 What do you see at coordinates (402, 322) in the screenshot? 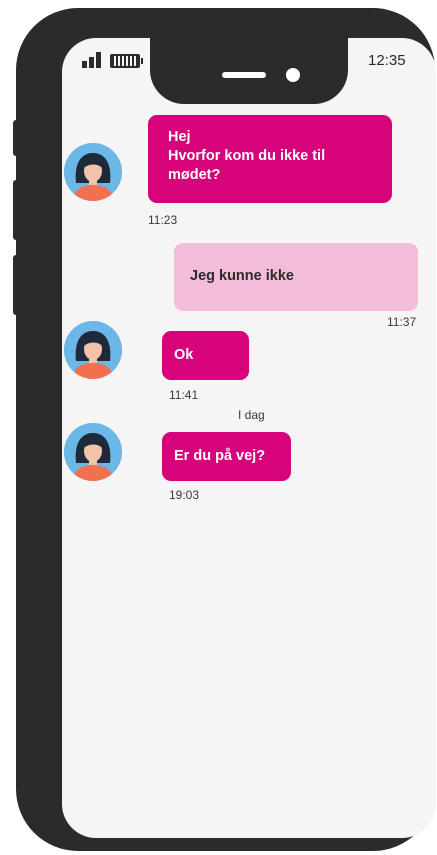
I see `message-timestamp: 11:37` at bounding box center [402, 322].